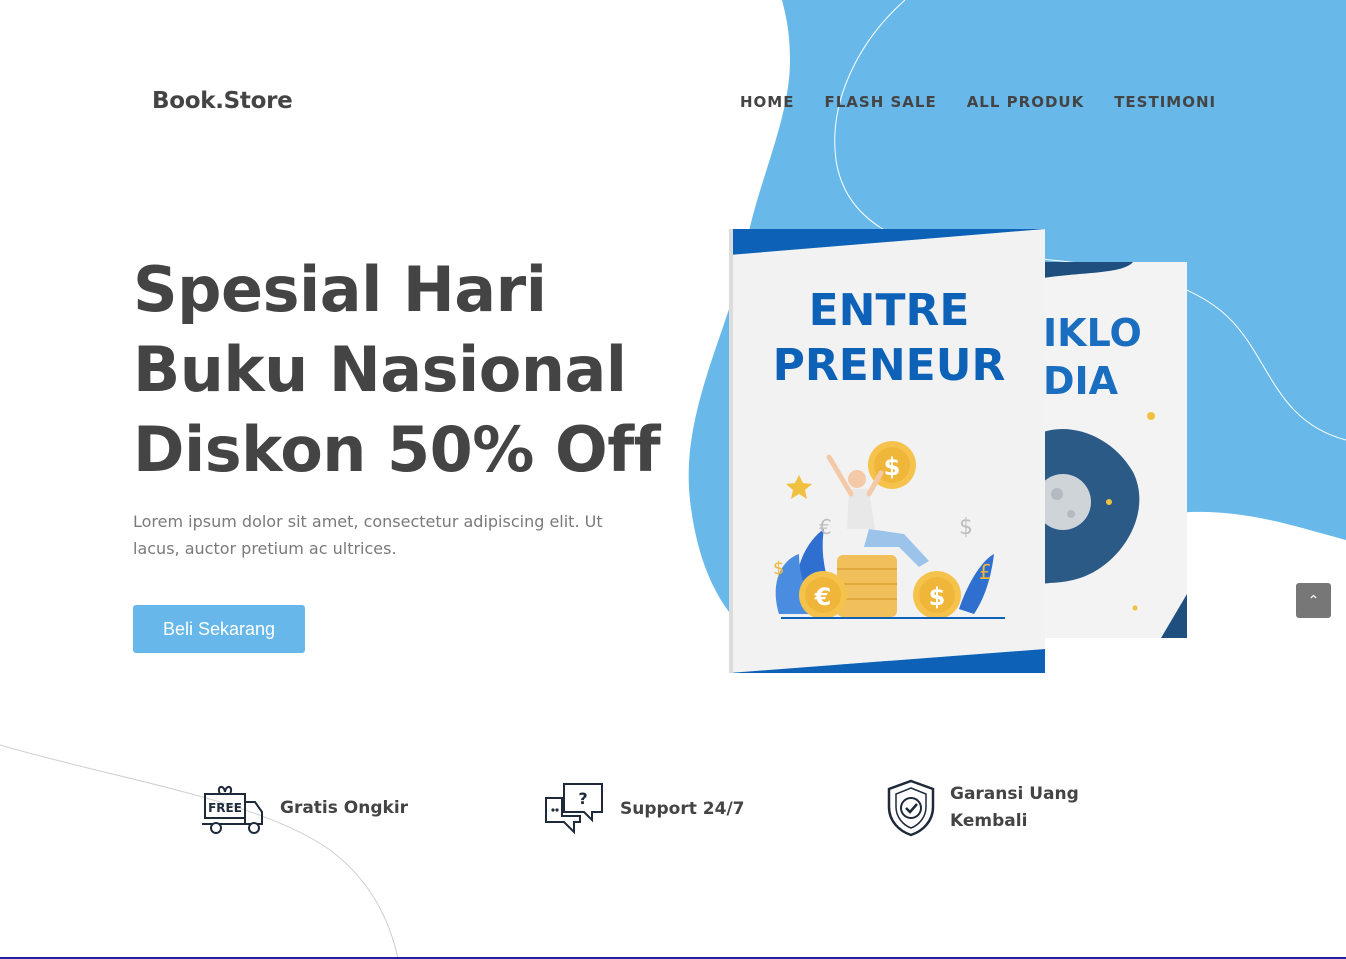 This screenshot has width=1346, height=959. Describe the element at coordinates (1165, 102) in the screenshot. I see `nav-item-testimoni: TESTIMONI` at that location.